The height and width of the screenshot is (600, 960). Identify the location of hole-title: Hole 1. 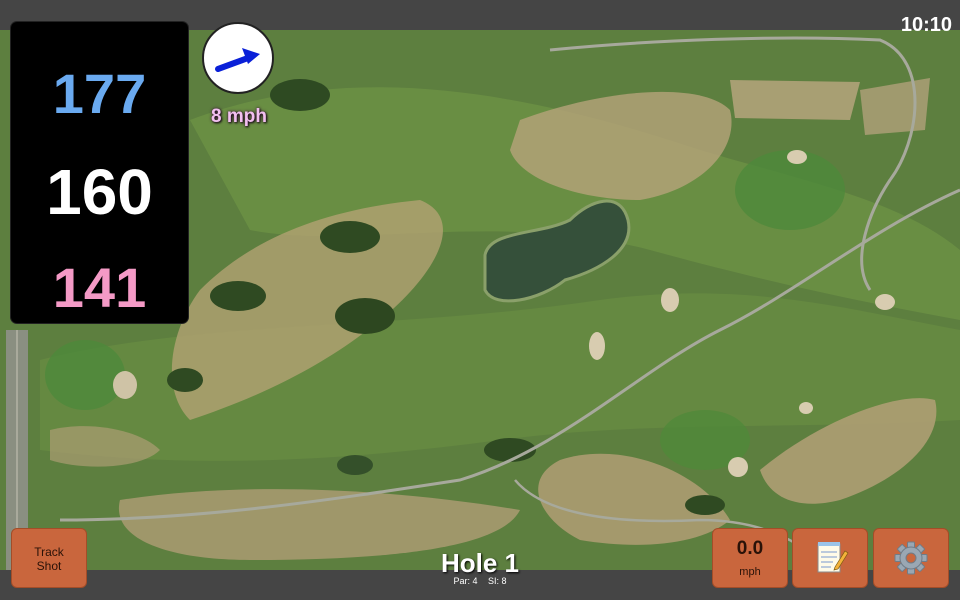
(480, 563).